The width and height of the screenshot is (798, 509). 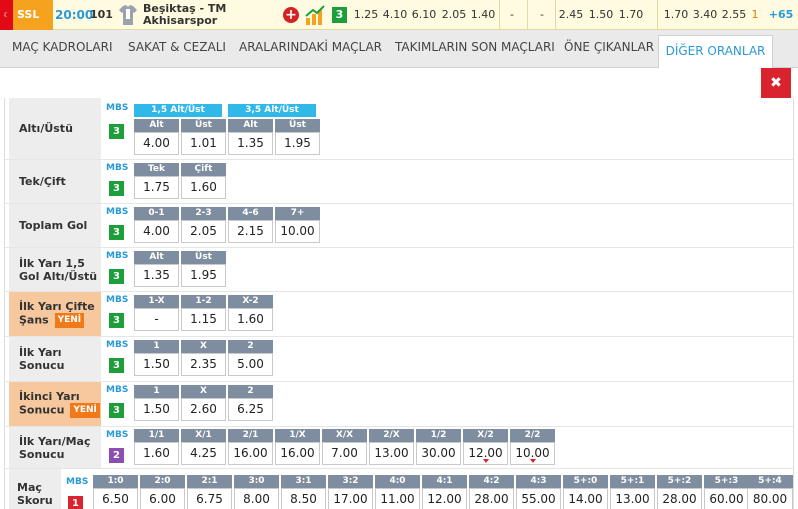 I want to click on odd-option: X/2 12.00, so click(x=485, y=447).